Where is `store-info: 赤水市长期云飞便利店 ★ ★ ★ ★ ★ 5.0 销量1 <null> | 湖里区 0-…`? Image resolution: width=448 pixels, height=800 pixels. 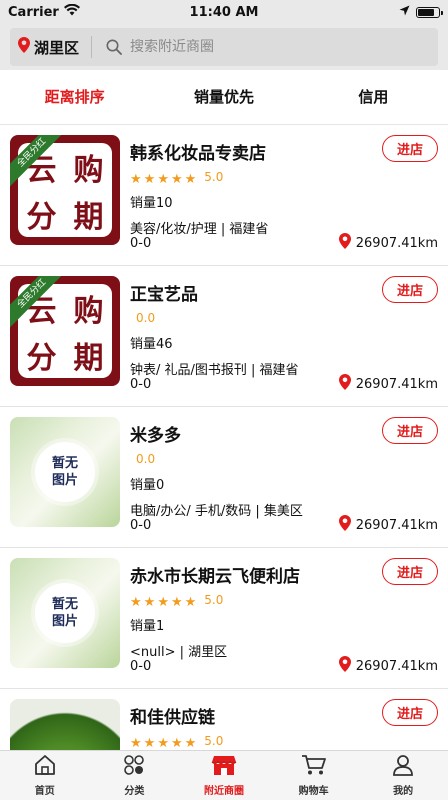 store-info: 赤水市长期云飞便利店 ★ ★ ★ ★ ★ 5.0 销量1 <null> | 湖里区 0-… is located at coordinates (284, 619).